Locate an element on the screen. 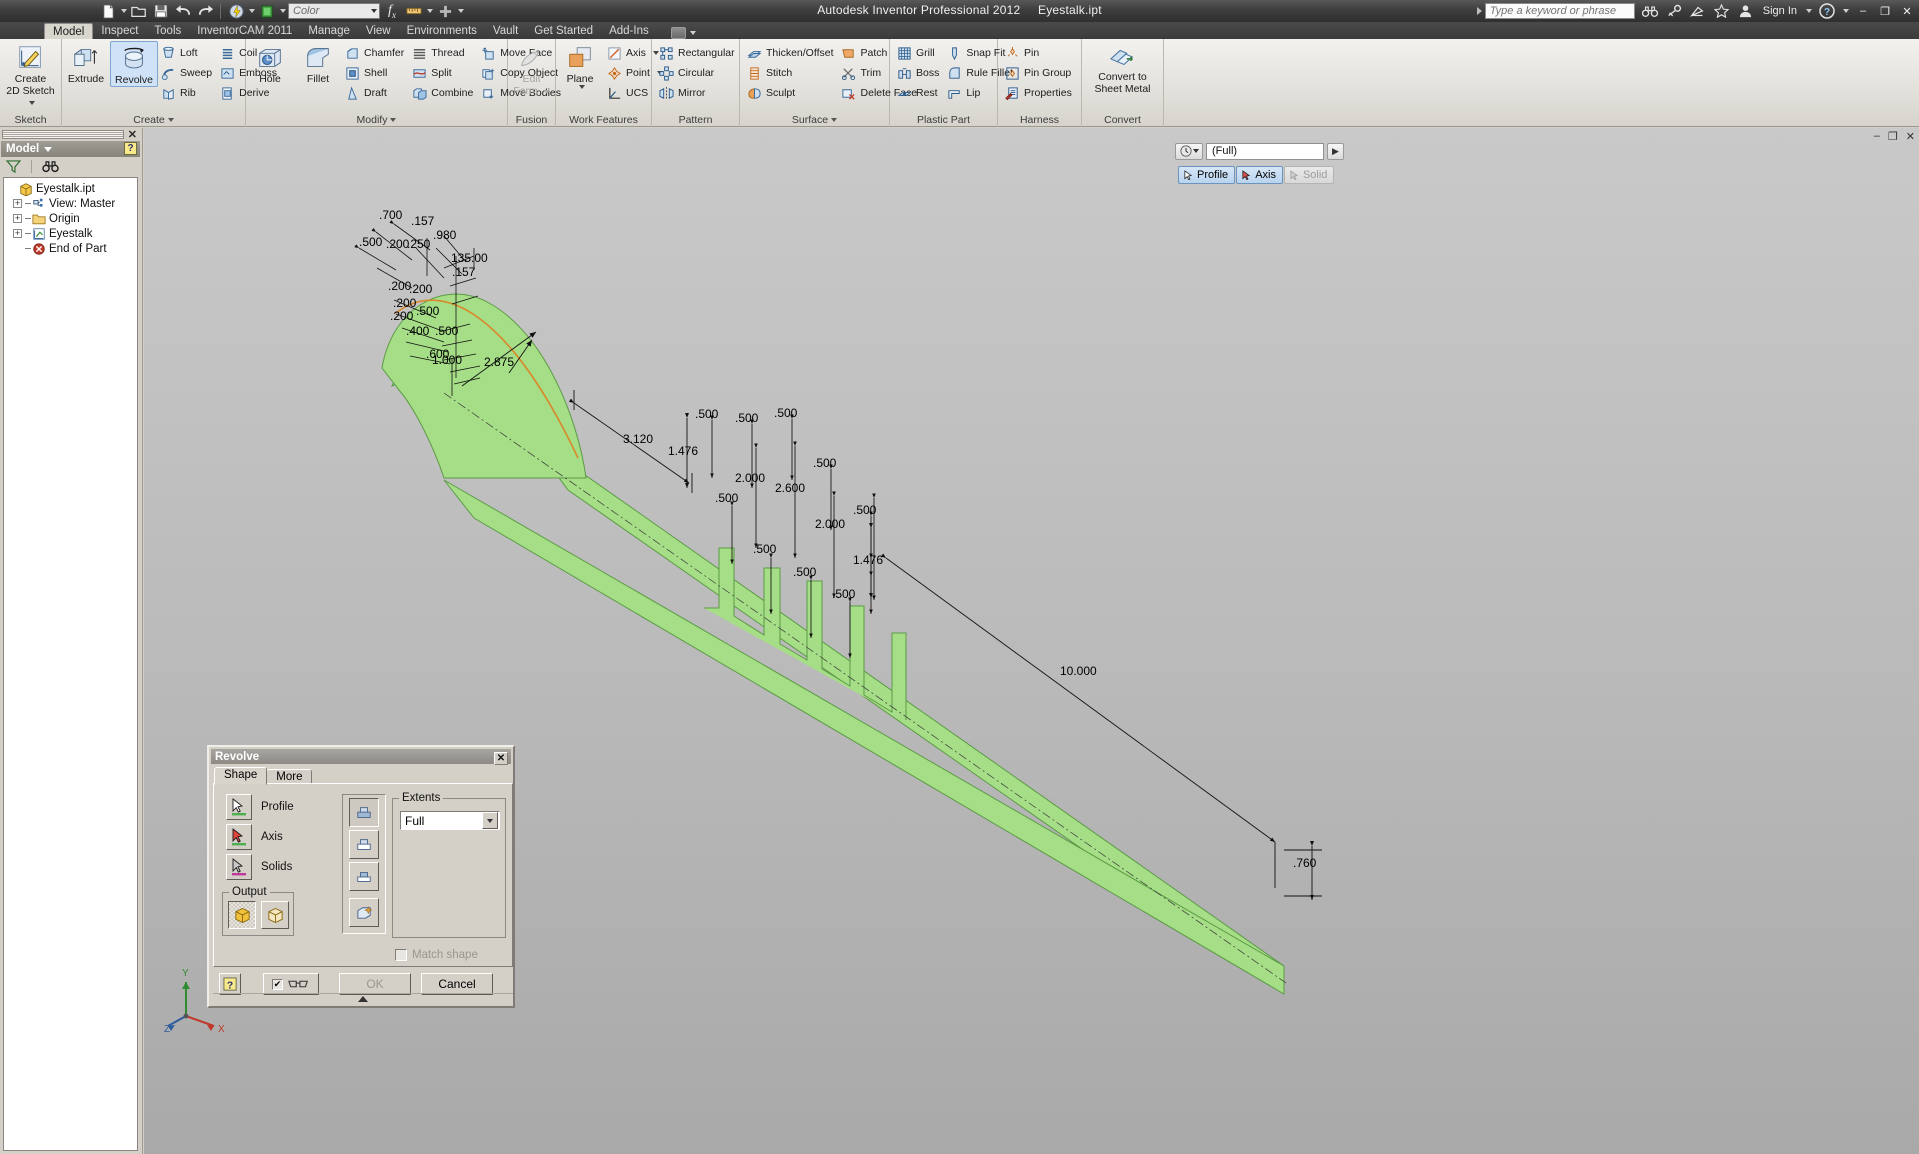  sign-in-button: Sign In is located at coordinates (1780, 11).